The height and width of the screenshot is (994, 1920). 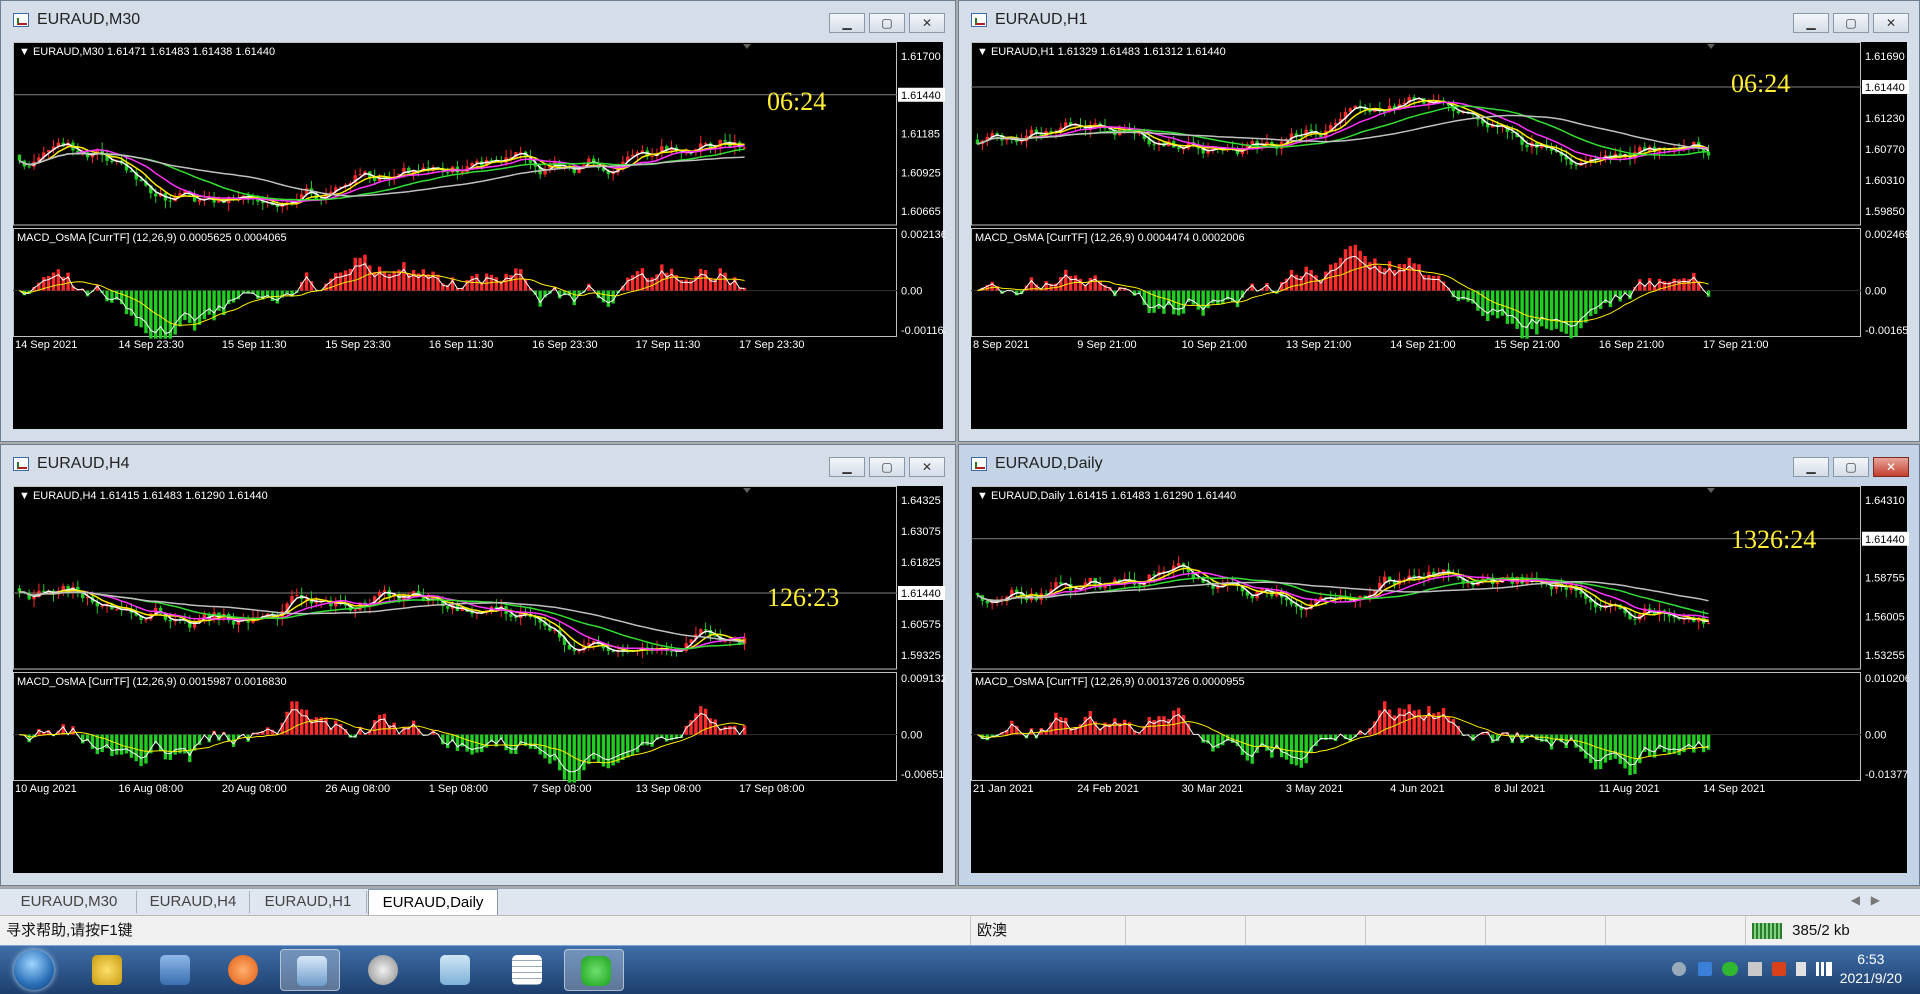 What do you see at coordinates (308, 902) in the screenshot?
I see `tab-euraud-h1: EURAUD,H1` at bounding box center [308, 902].